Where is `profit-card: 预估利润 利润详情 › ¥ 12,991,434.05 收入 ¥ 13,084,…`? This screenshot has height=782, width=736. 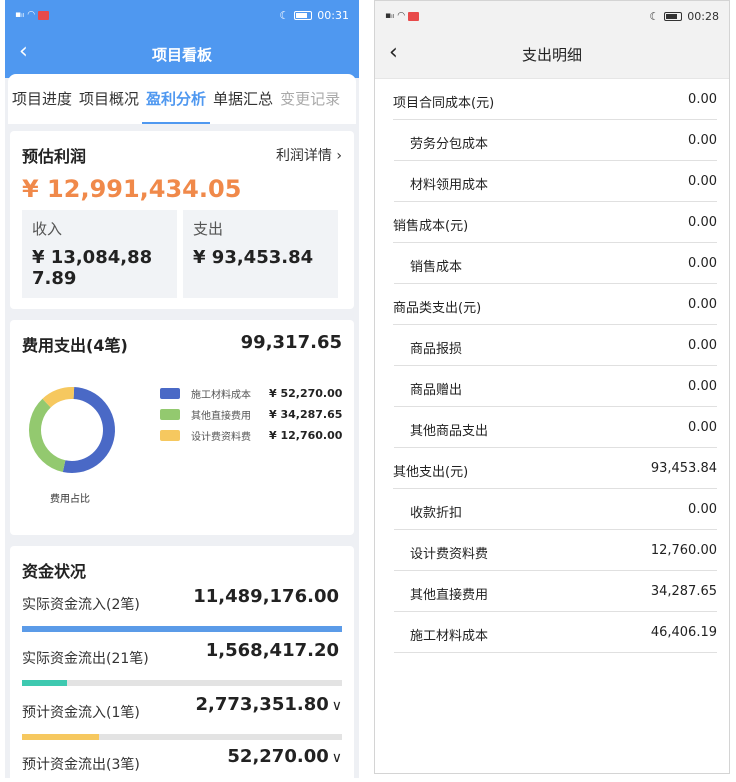 profit-card: 预估利润 利润详情 › ¥ 12,991,434.05 收入 ¥ 13,084,… is located at coordinates (182, 220).